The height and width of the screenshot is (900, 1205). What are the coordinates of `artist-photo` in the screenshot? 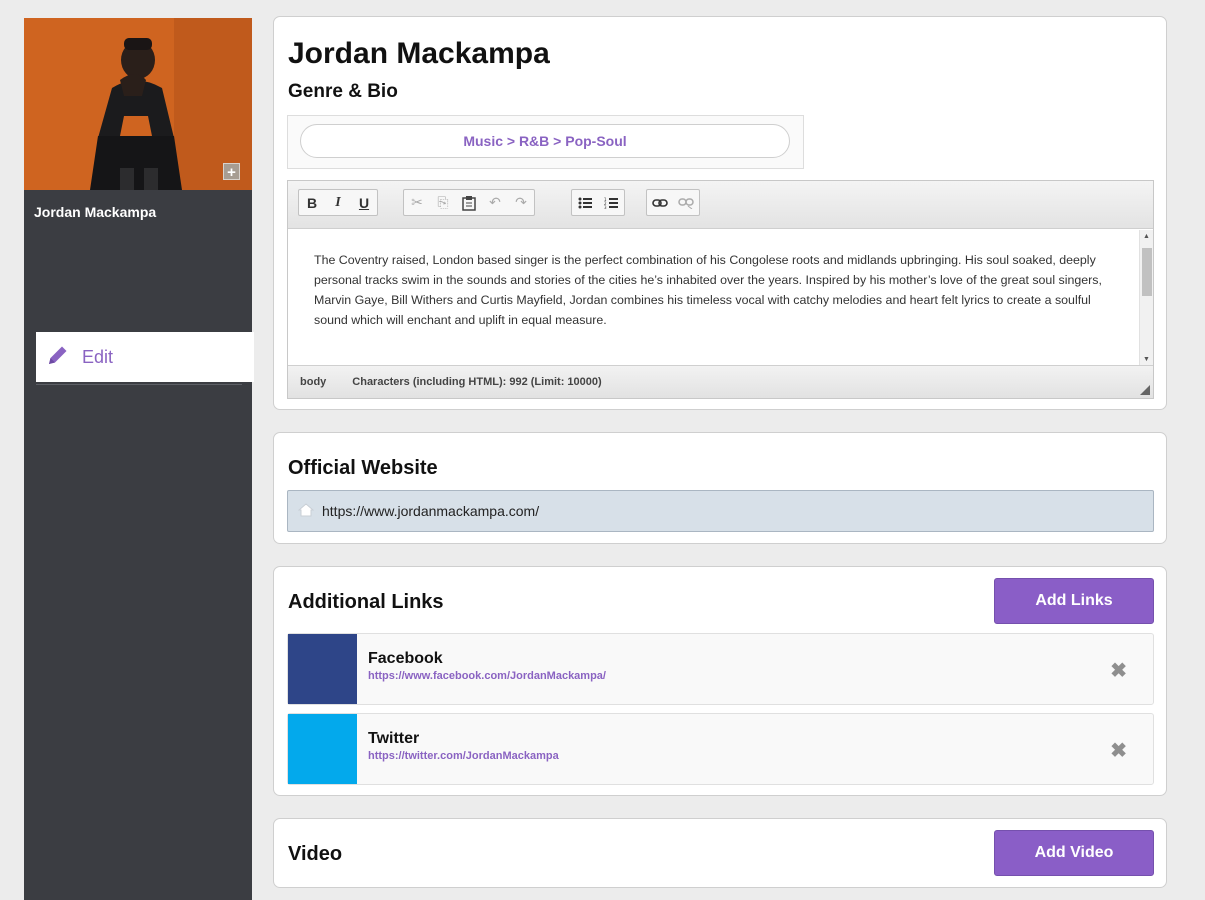 It's located at (138, 104).